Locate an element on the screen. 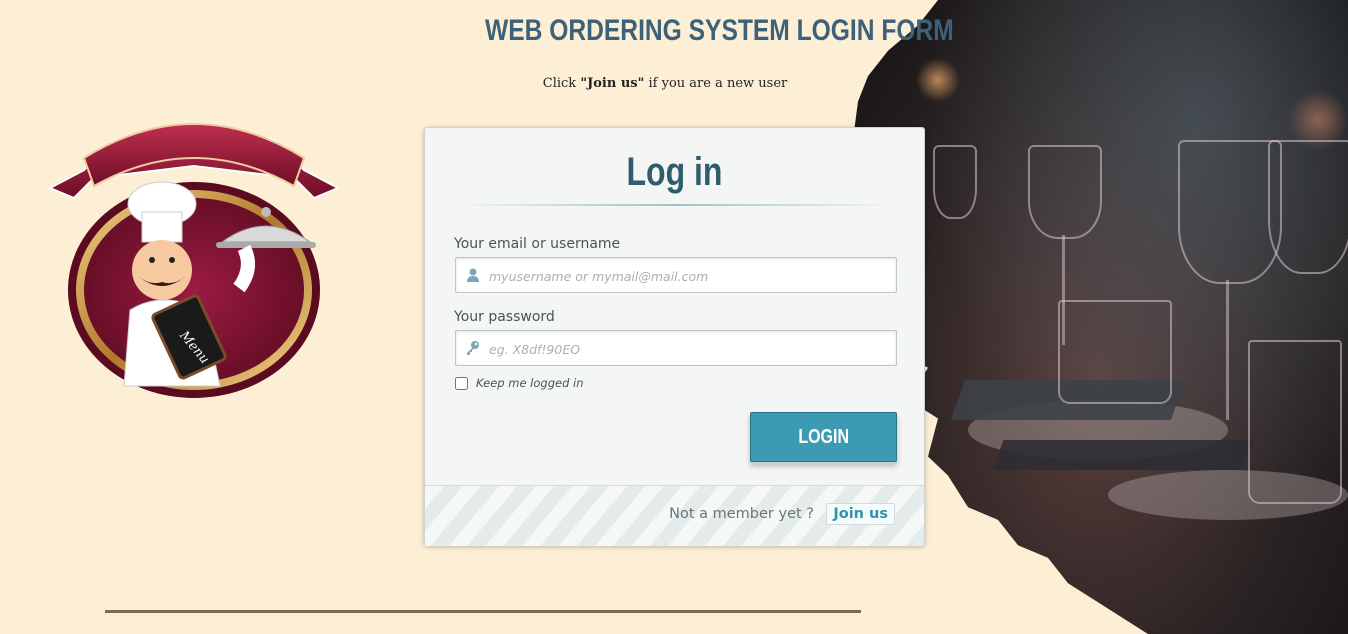 Image resolution: width=1348 pixels, height=634 pixels. chef-with-menu-logo: Menu is located at coordinates (194, 260).